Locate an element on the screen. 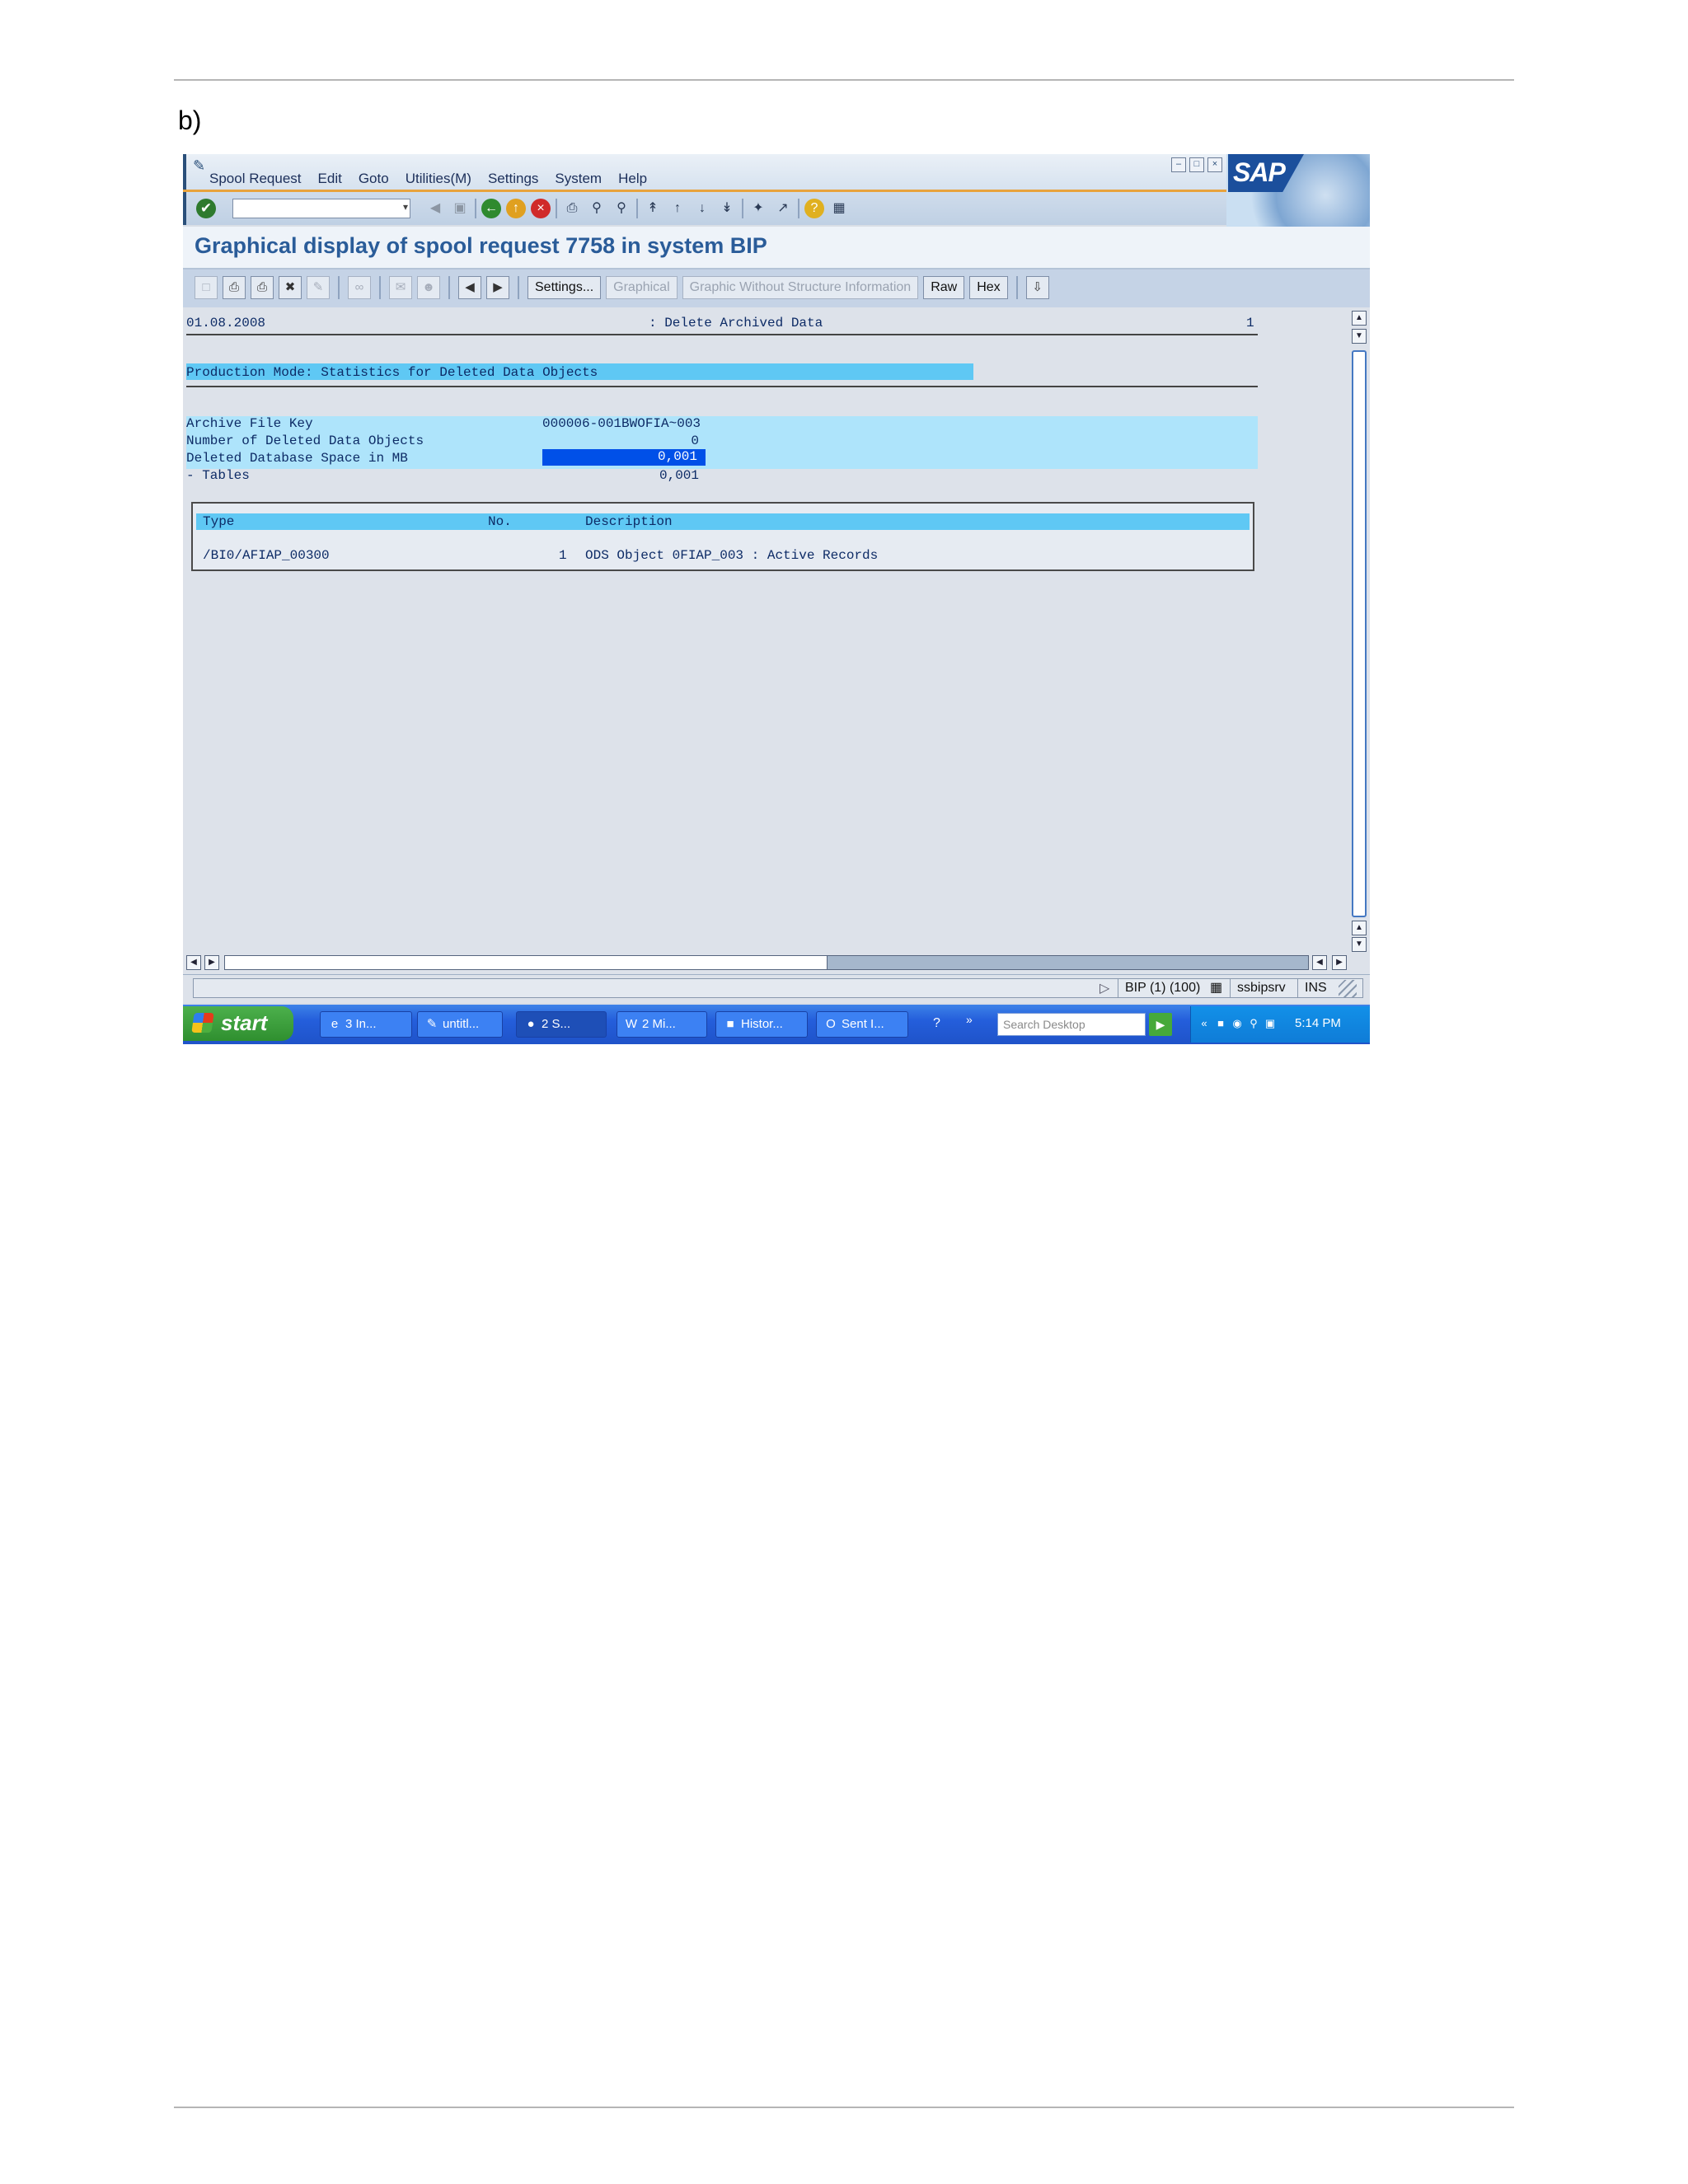 The width and height of the screenshot is (1688, 2184). maximize-icon: □ is located at coordinates (1196, 164).